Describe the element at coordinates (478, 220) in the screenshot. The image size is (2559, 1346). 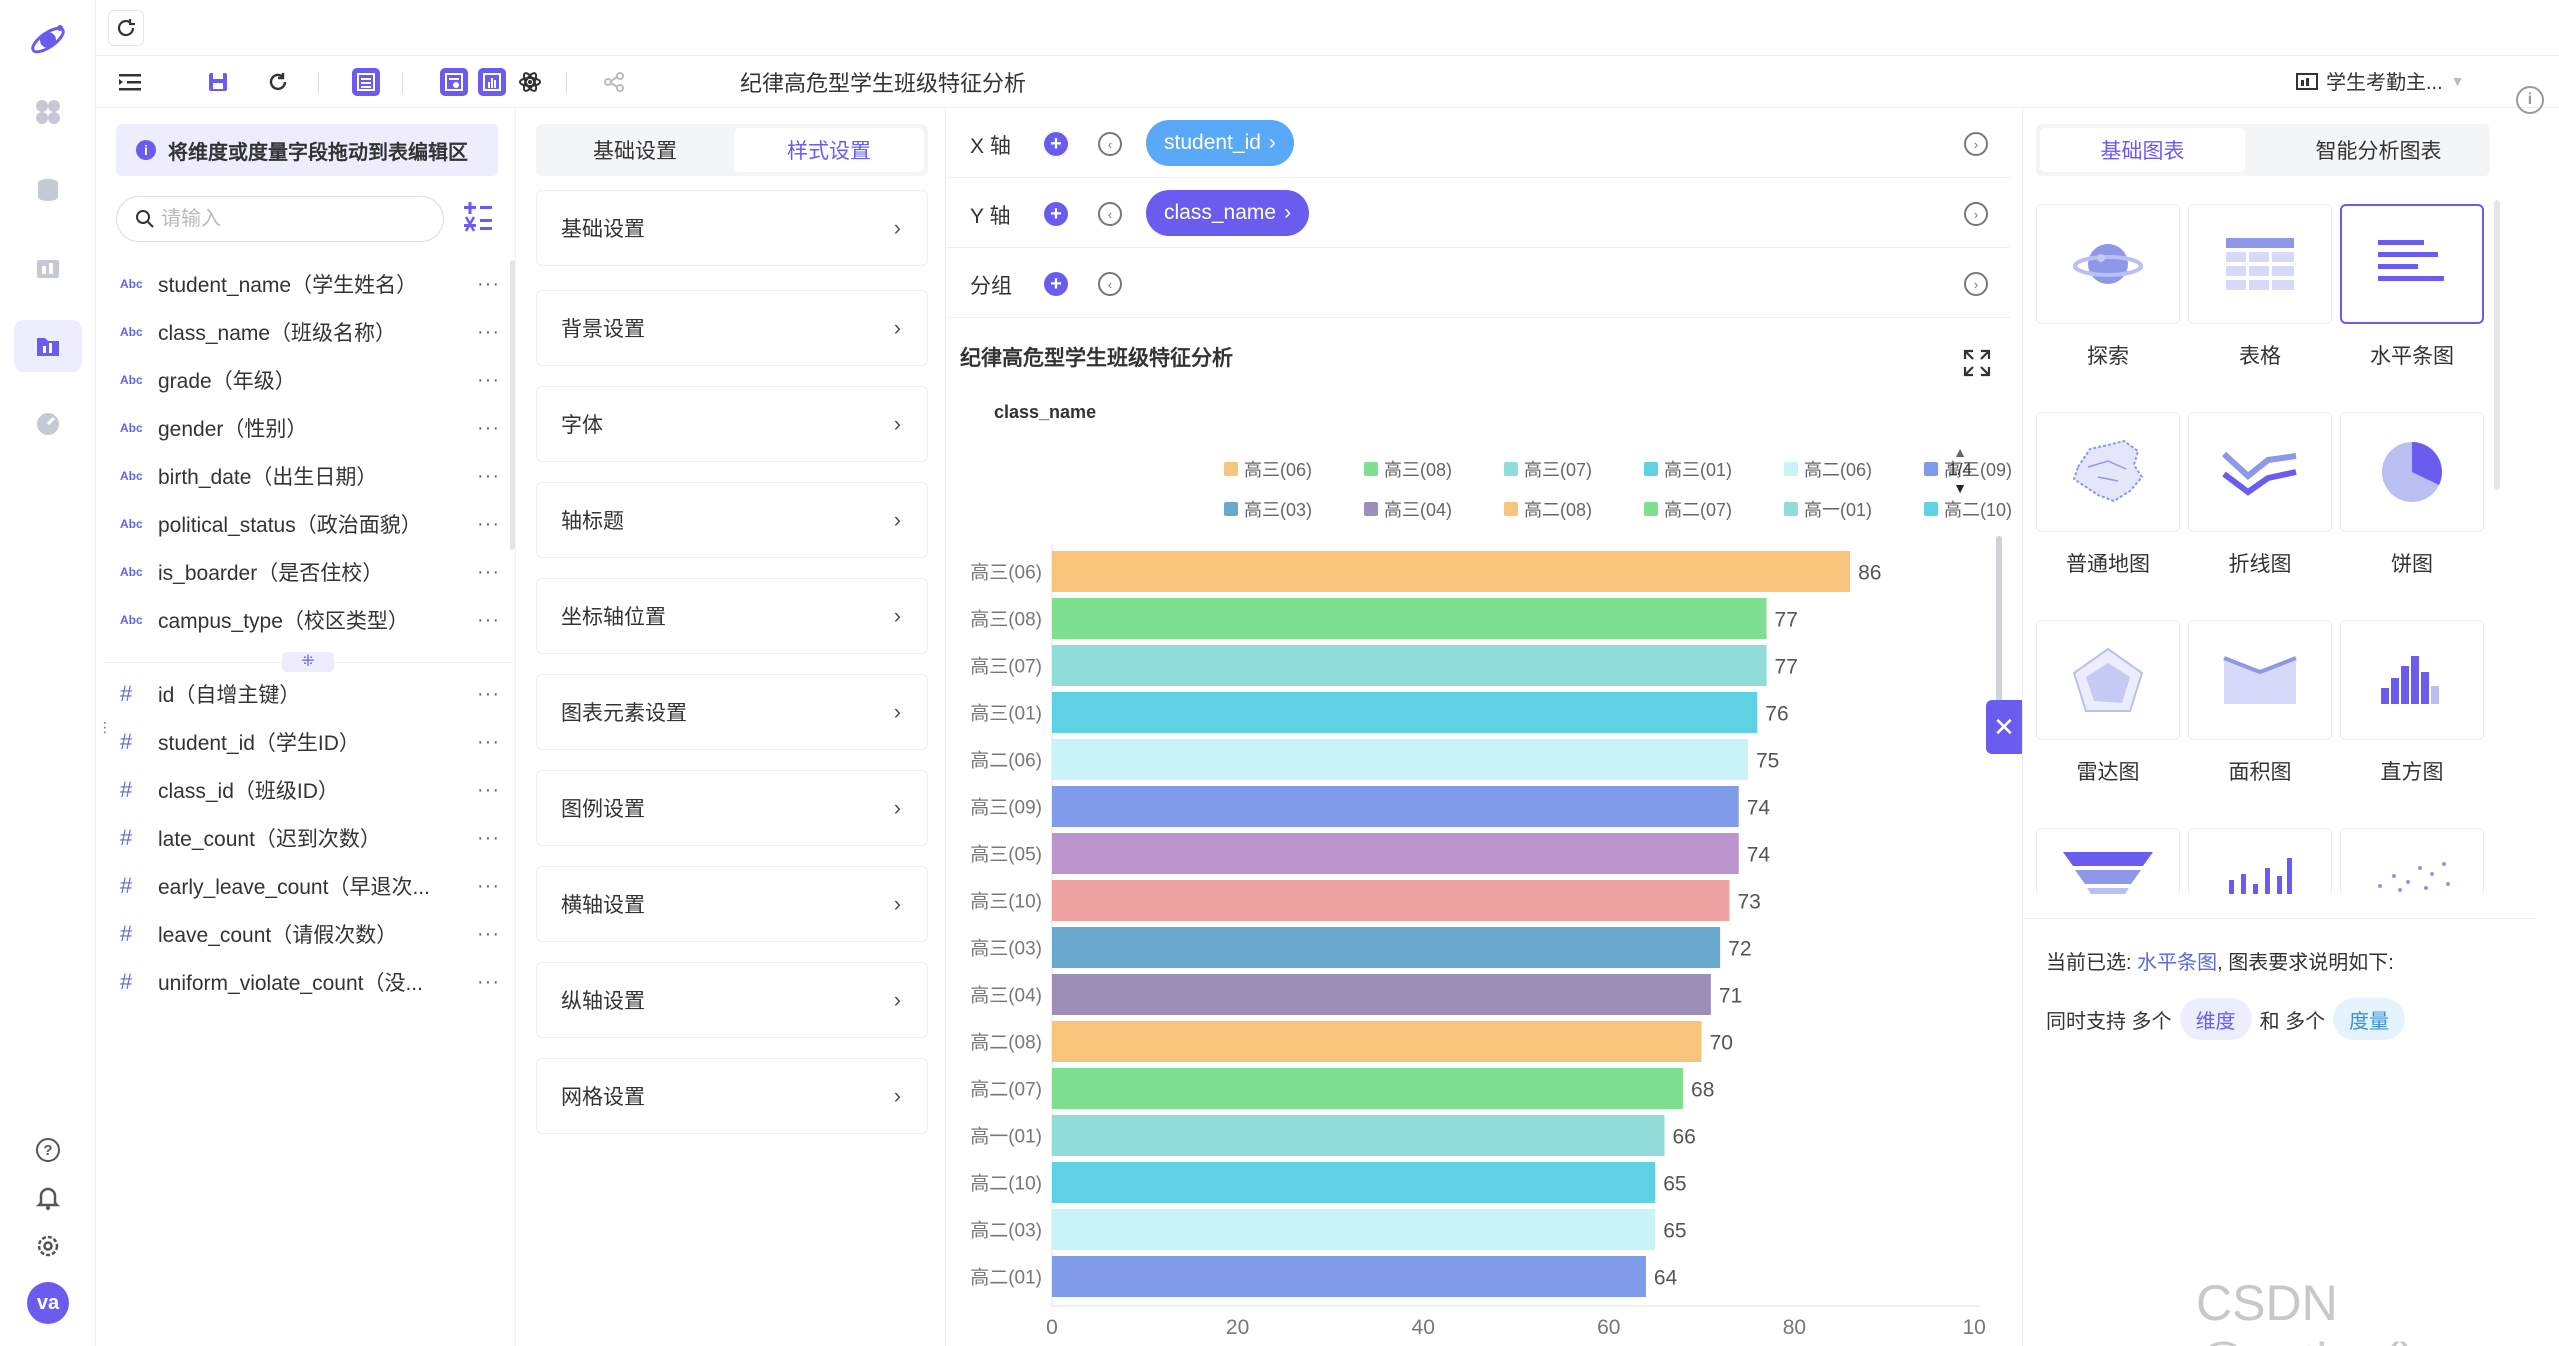
I see `add-calculated-field-icon` at that location.